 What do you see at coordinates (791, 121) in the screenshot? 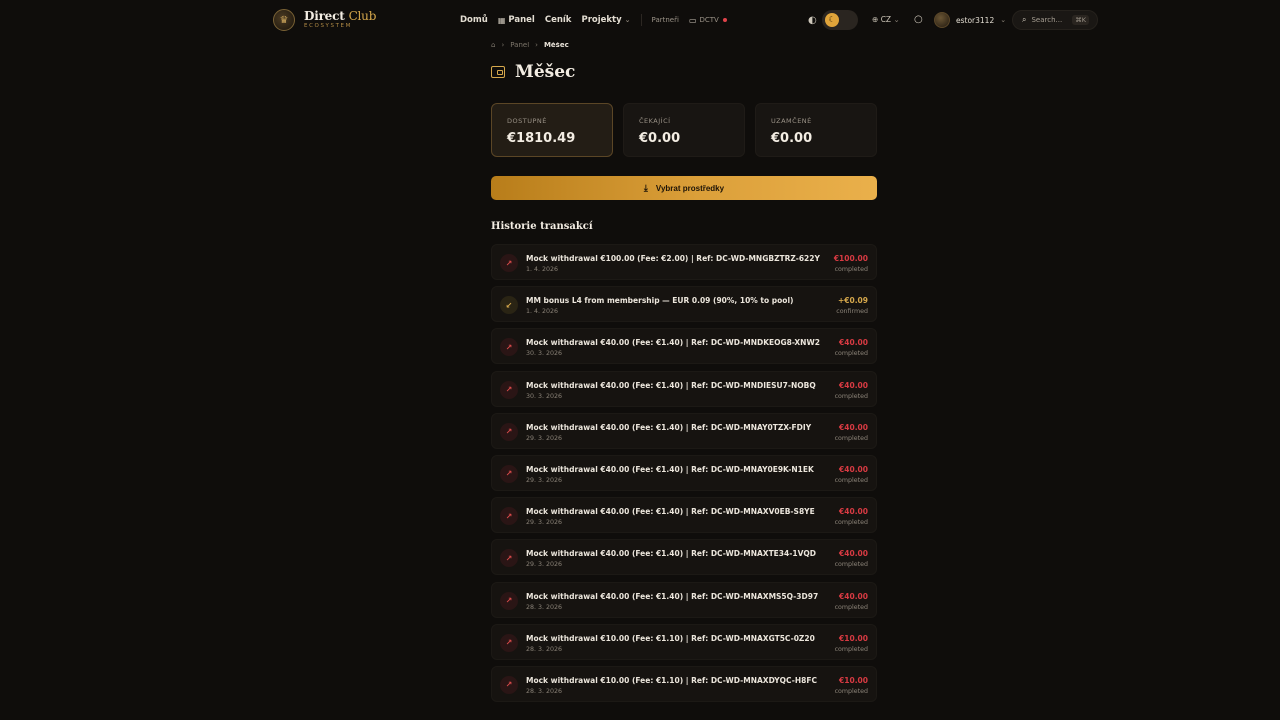
I see `balance-label: UZAMČENÉ` at bounding box center [791, 121].